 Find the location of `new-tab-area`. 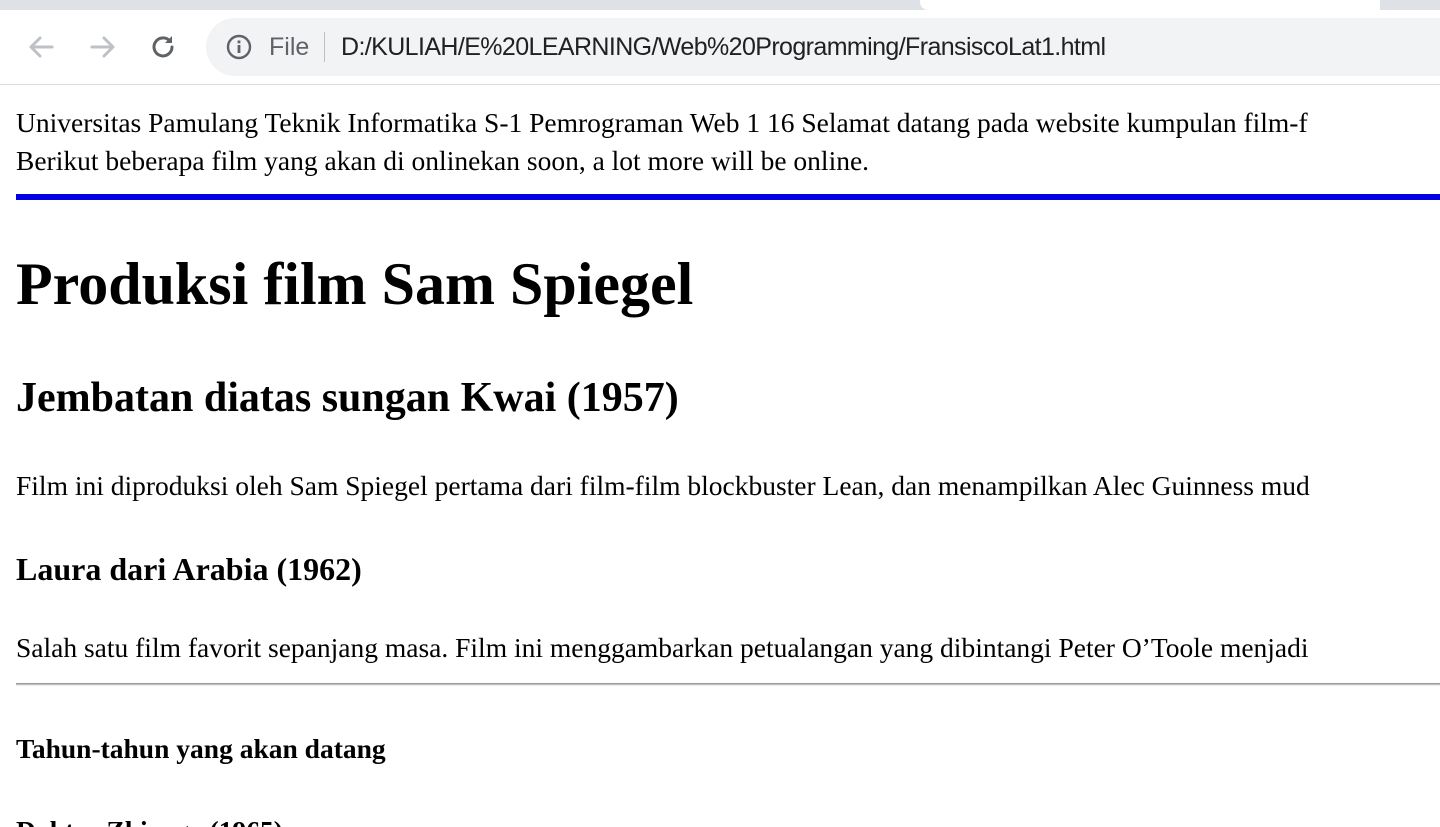

new-tab-area is located at coordinates (1410, 5).